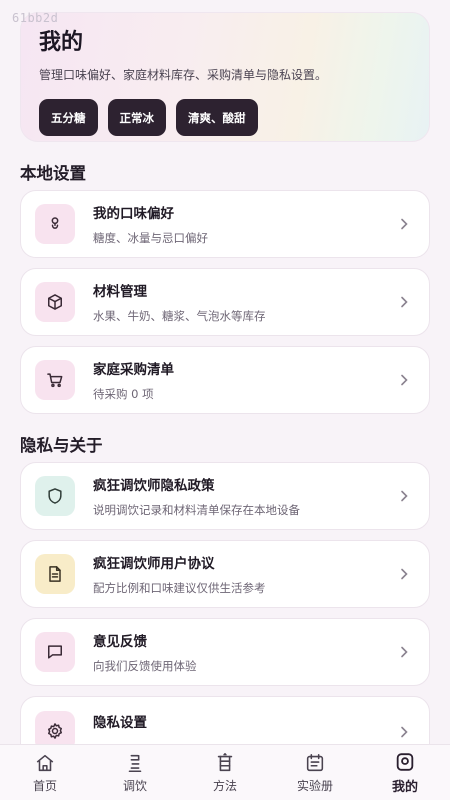 This screenshot has height=800, width=450. Describe the element at coordinates (55, 302) in the screenshot. I see `box-icon` at that location.